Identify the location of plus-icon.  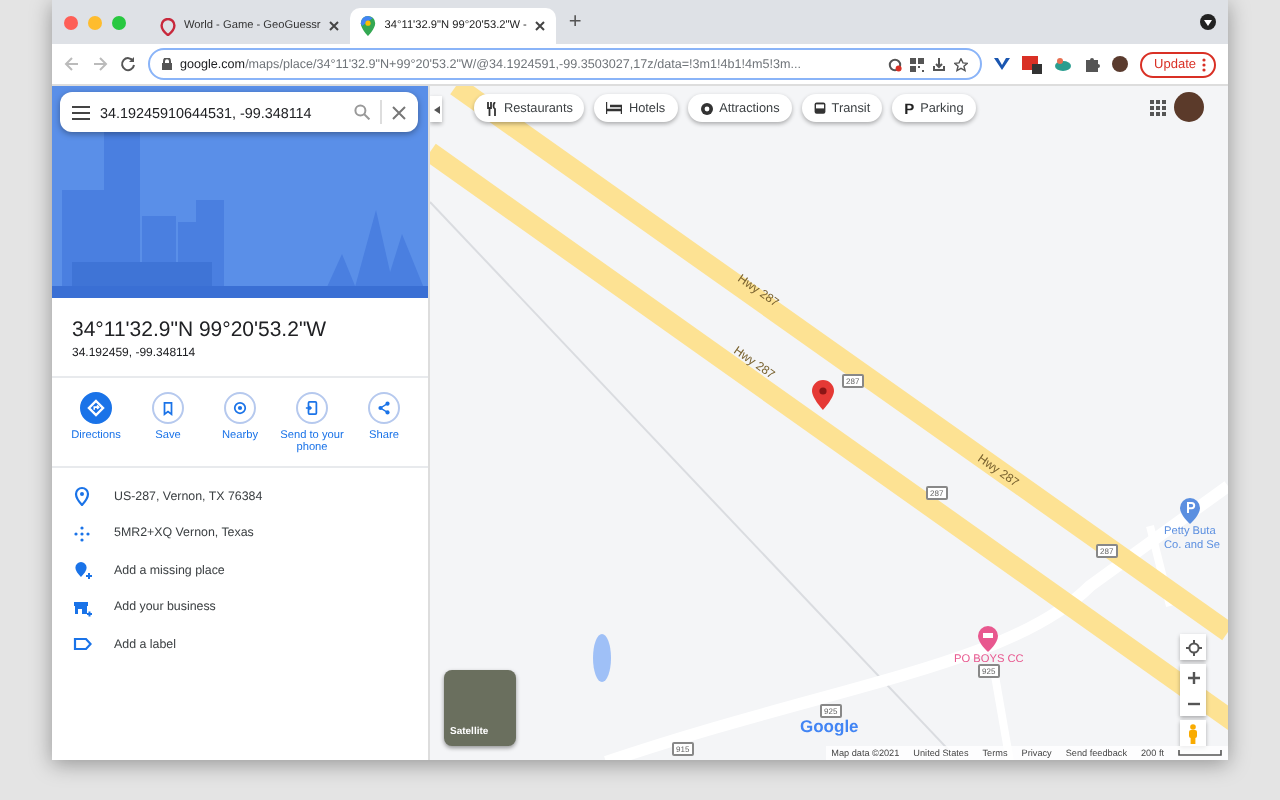
(1193, 677).